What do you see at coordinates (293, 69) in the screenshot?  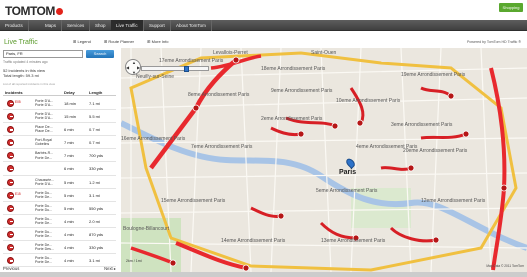 I see `map-district-label: 18eme Arrondissement Paris` at bounding box center [293, 69].